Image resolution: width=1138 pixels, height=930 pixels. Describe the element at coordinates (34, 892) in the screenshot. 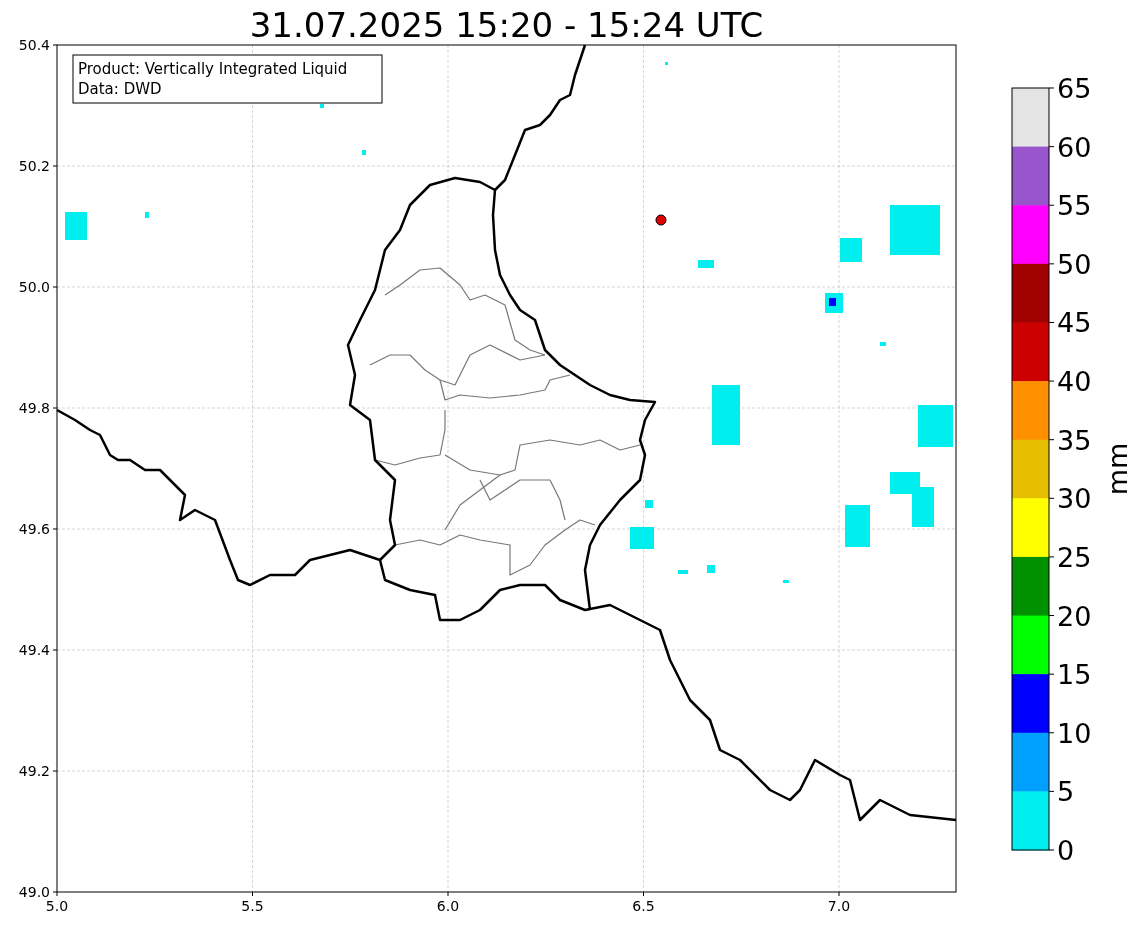

I see `y-tick-label: 49.0` at that location.